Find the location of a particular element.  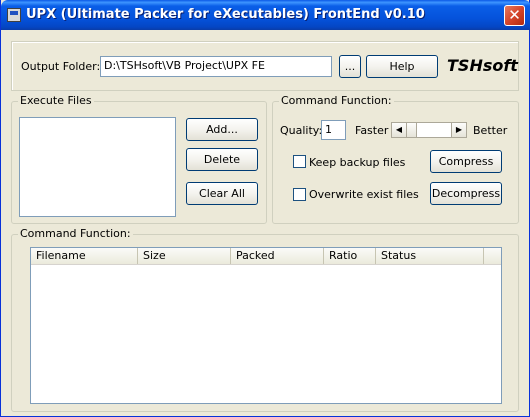

quality-input: 1 is located at coordinates (333, 130).